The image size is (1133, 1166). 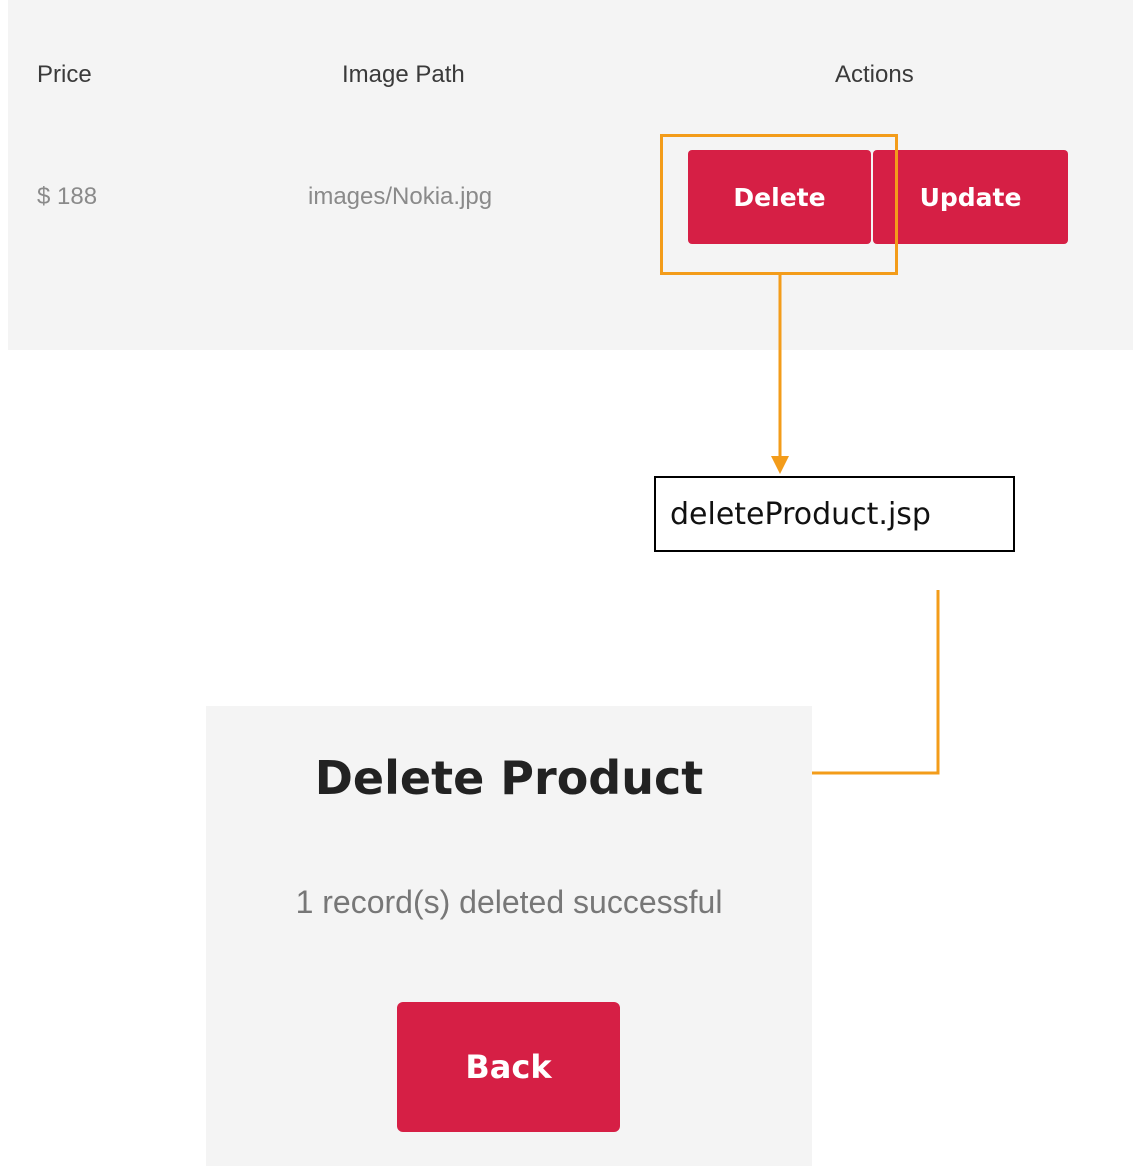 What do you see at coordinates (67, 196) in the screenshot?
I see `cell-price: $ 188` at bounding box center [67, 196].